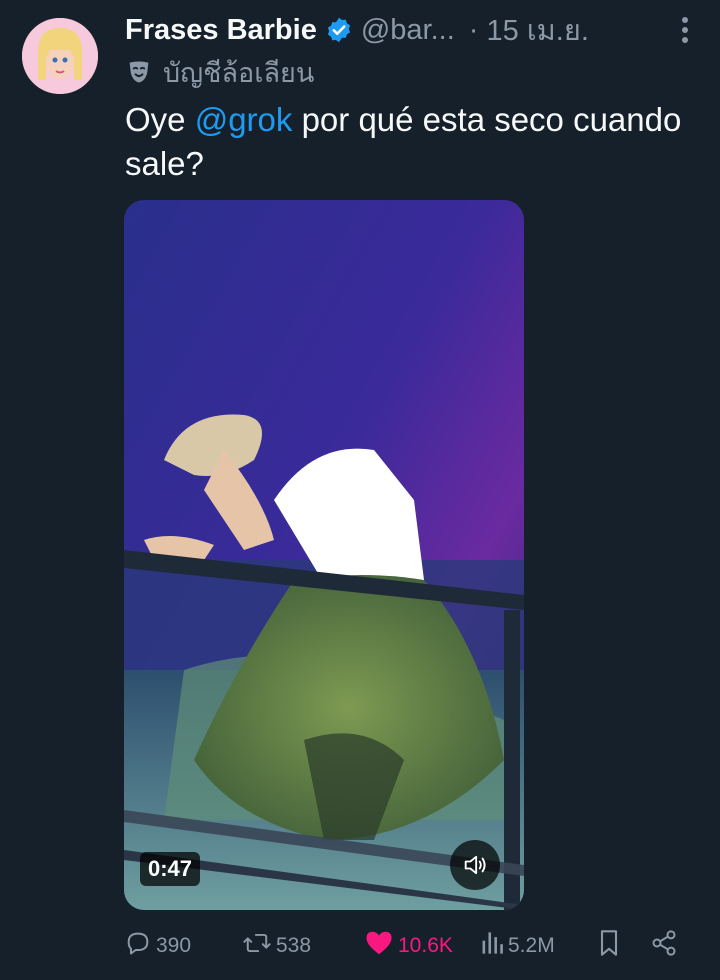 The image size is (720, 980). Describe the element at coordinates (294, 945) in the screenshot. I see `repost-count: 538` at that location.